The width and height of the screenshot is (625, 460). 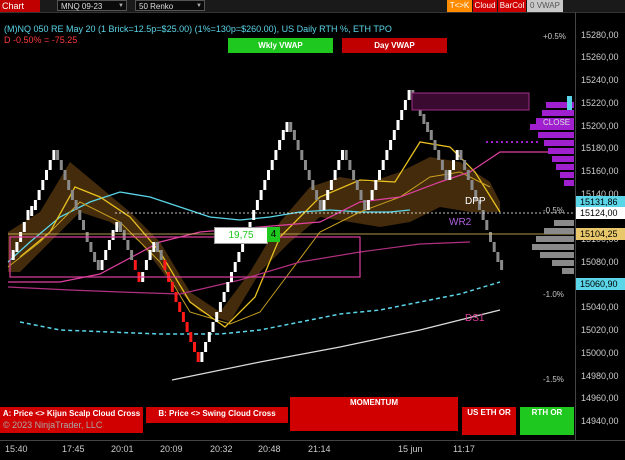 What do you see at coordinates (92, 5) in the screenshot?
I see `instrument-selector: MNQ 09-23 ▼` at bounding box center [92, 5].